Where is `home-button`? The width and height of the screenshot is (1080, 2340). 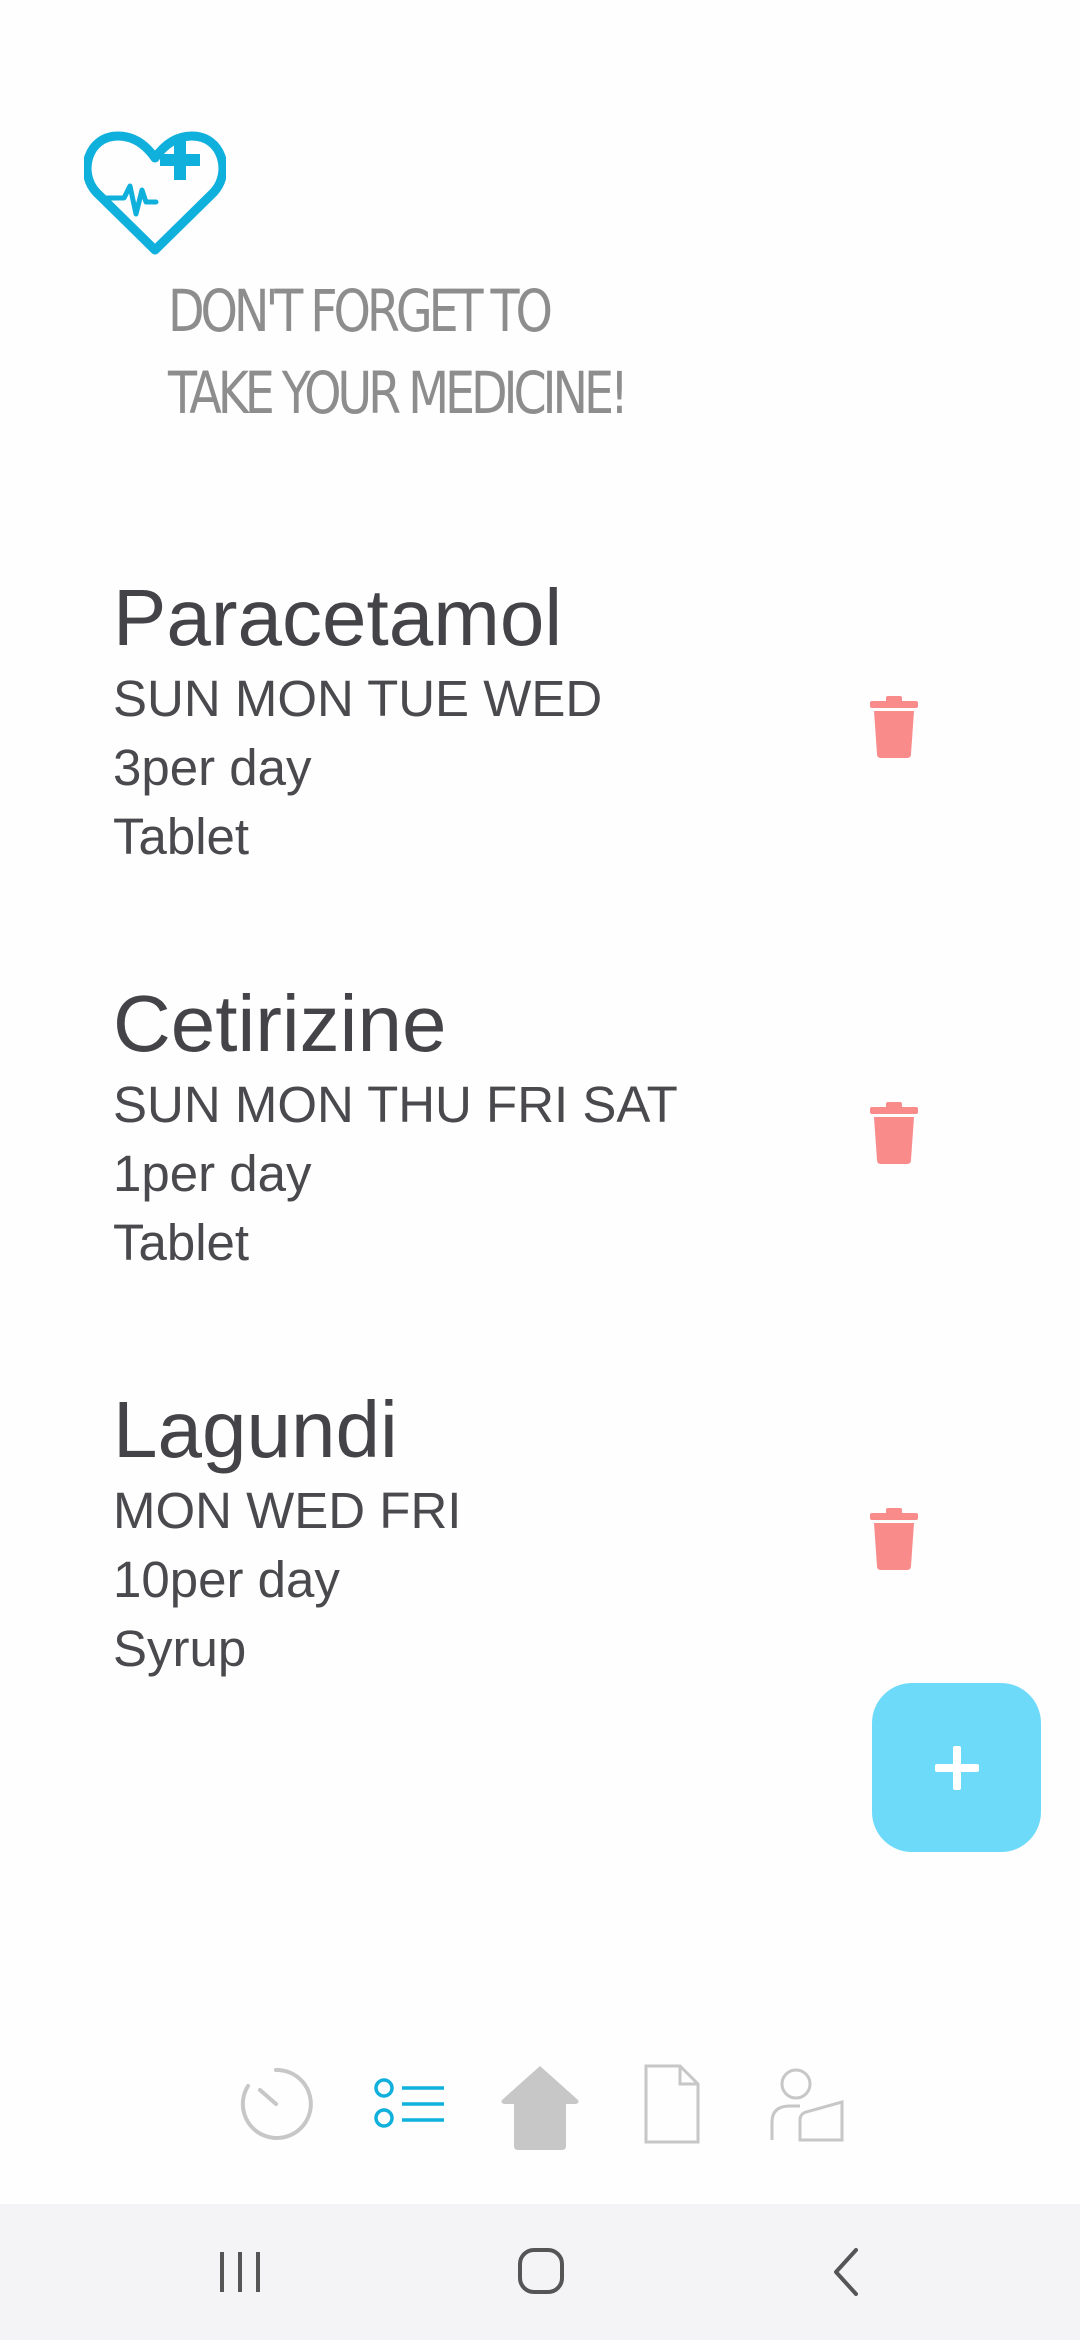
home-button is located at coordinates (540, 2272).